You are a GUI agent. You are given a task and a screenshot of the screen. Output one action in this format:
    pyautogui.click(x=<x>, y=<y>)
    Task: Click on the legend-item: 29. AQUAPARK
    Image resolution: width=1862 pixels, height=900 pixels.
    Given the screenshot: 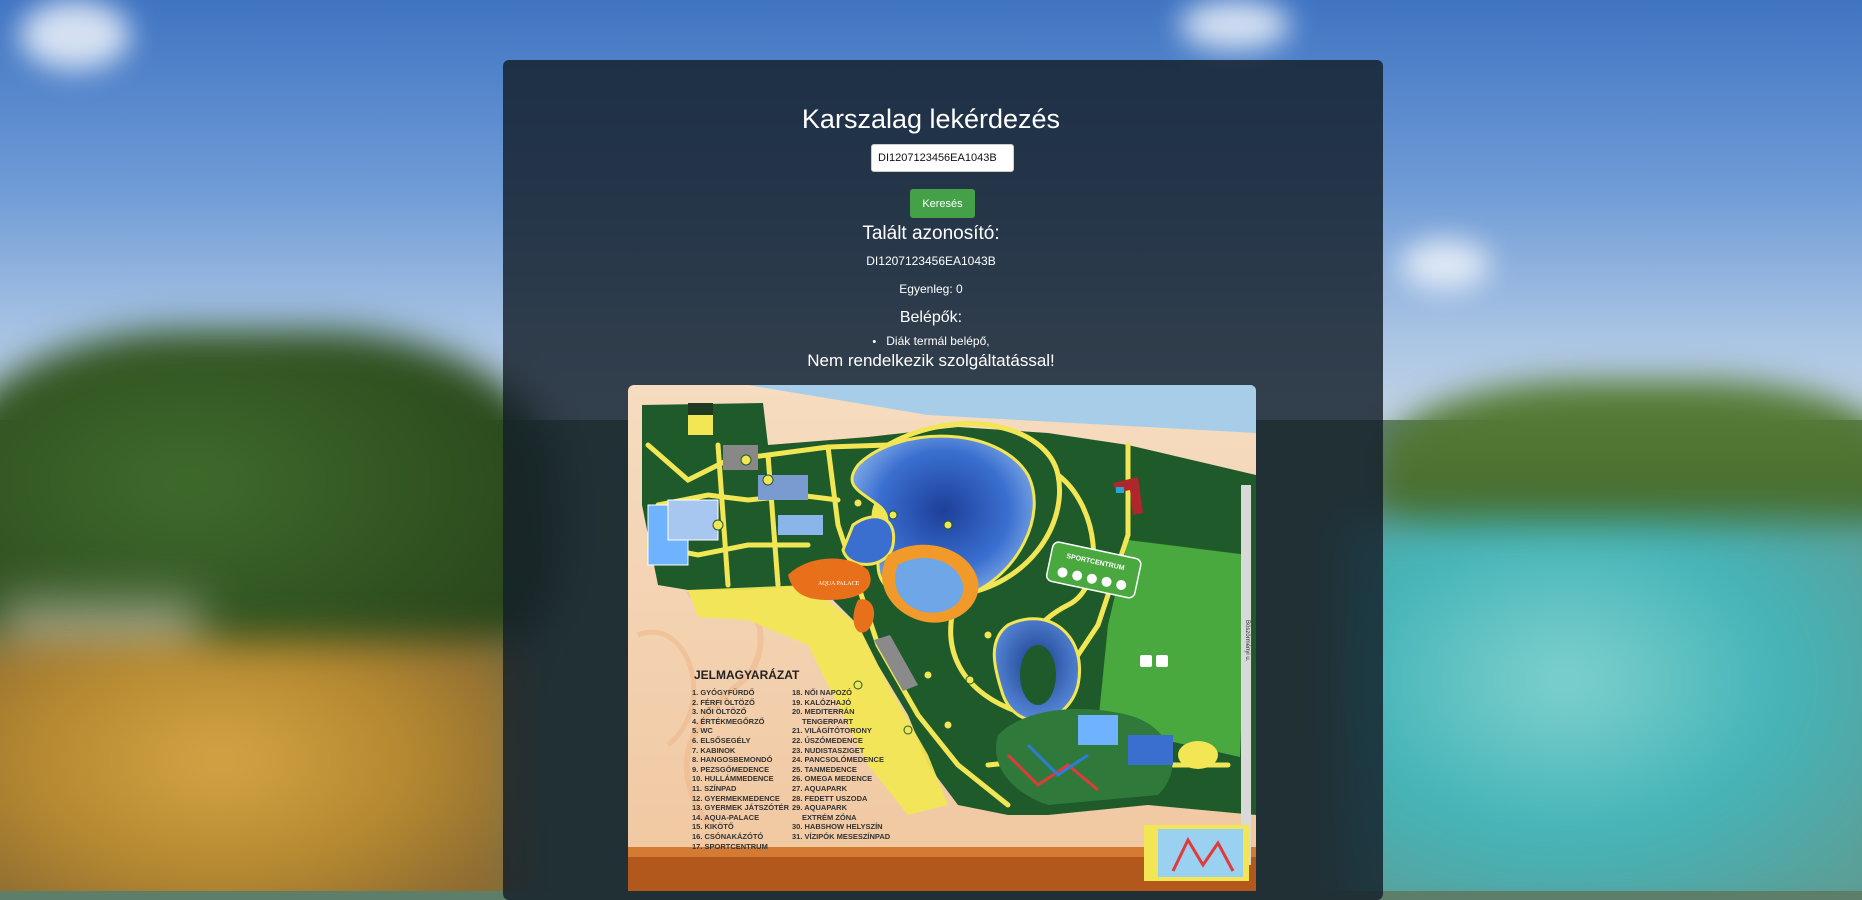 What is the action you would take?
    pyautogui.click(x=820, y=808)
    